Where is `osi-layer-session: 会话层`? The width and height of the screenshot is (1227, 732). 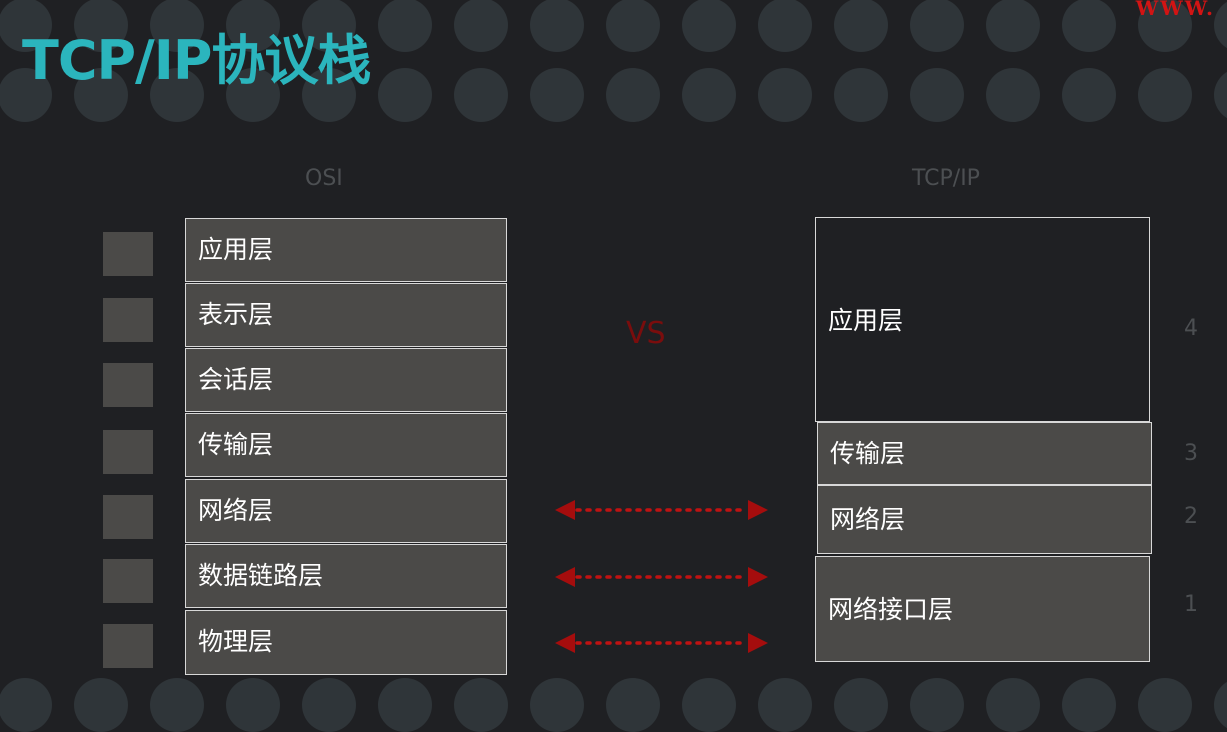 osi-layer-session: 会话层 is located at coordinates (346, 380).